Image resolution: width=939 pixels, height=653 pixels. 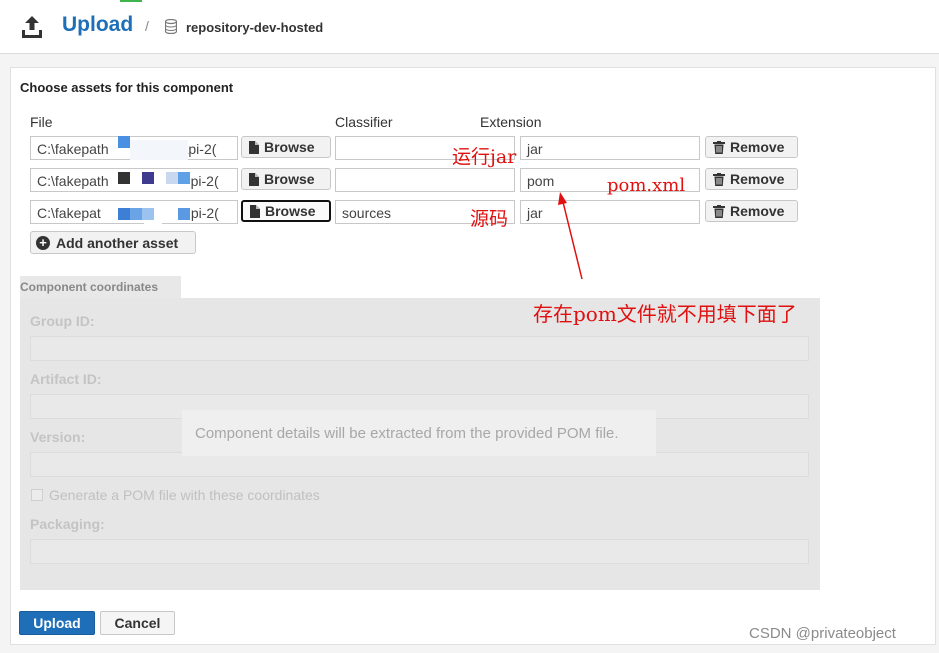 I want to click on watermark: CSDN @privateobject, so click(x=822, y=633).